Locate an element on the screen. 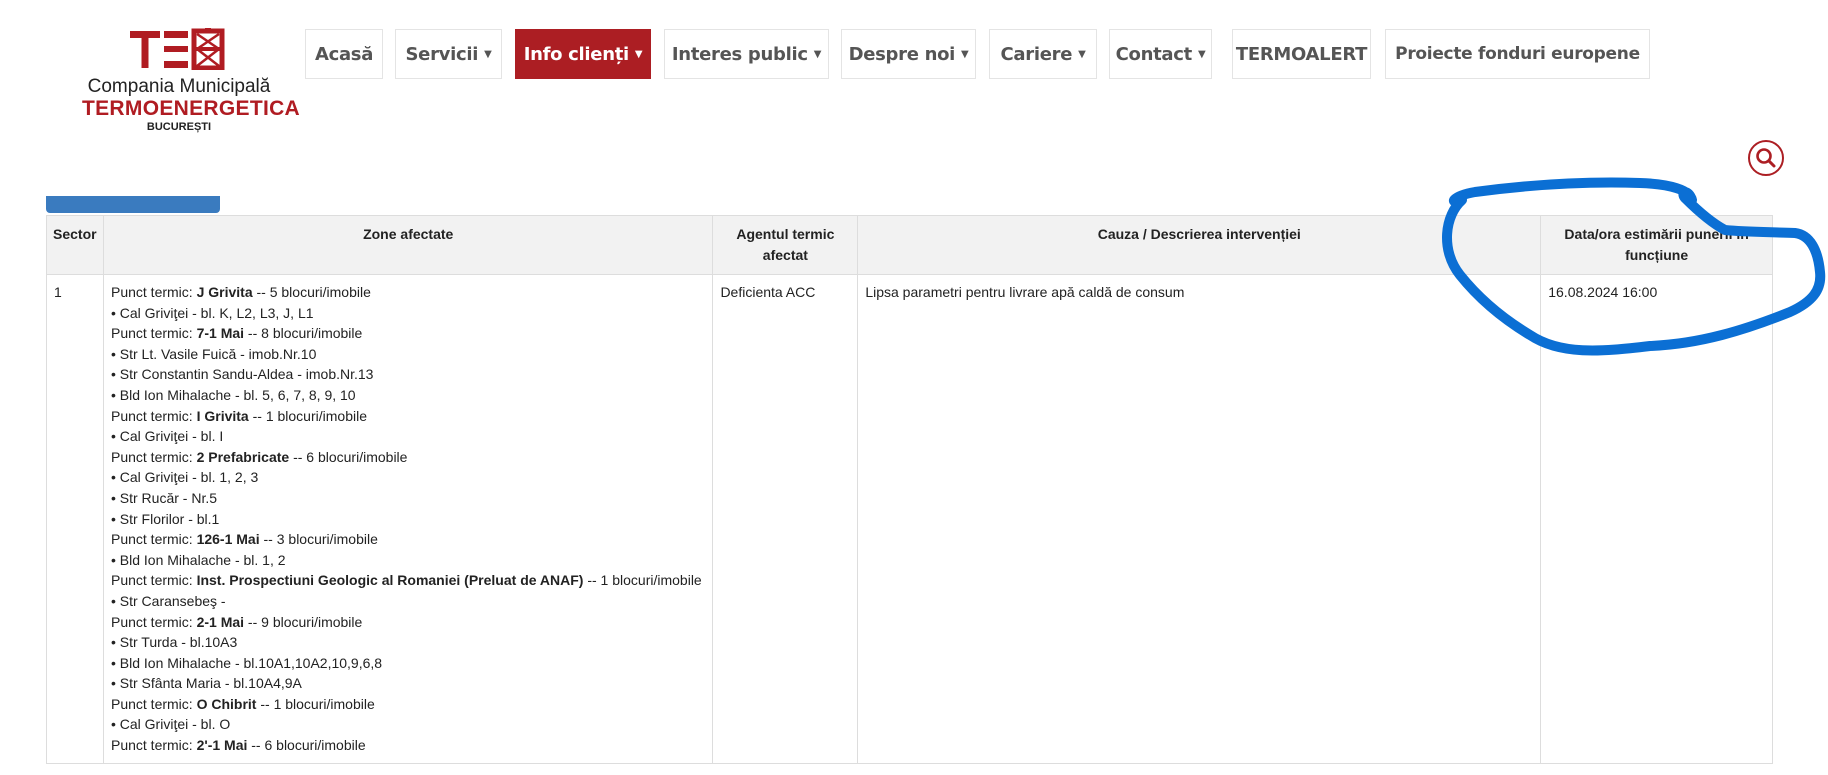 The image size is (1828, 775). logo-line-3: BUCUREȘTI is located at coordinates (179, 127).